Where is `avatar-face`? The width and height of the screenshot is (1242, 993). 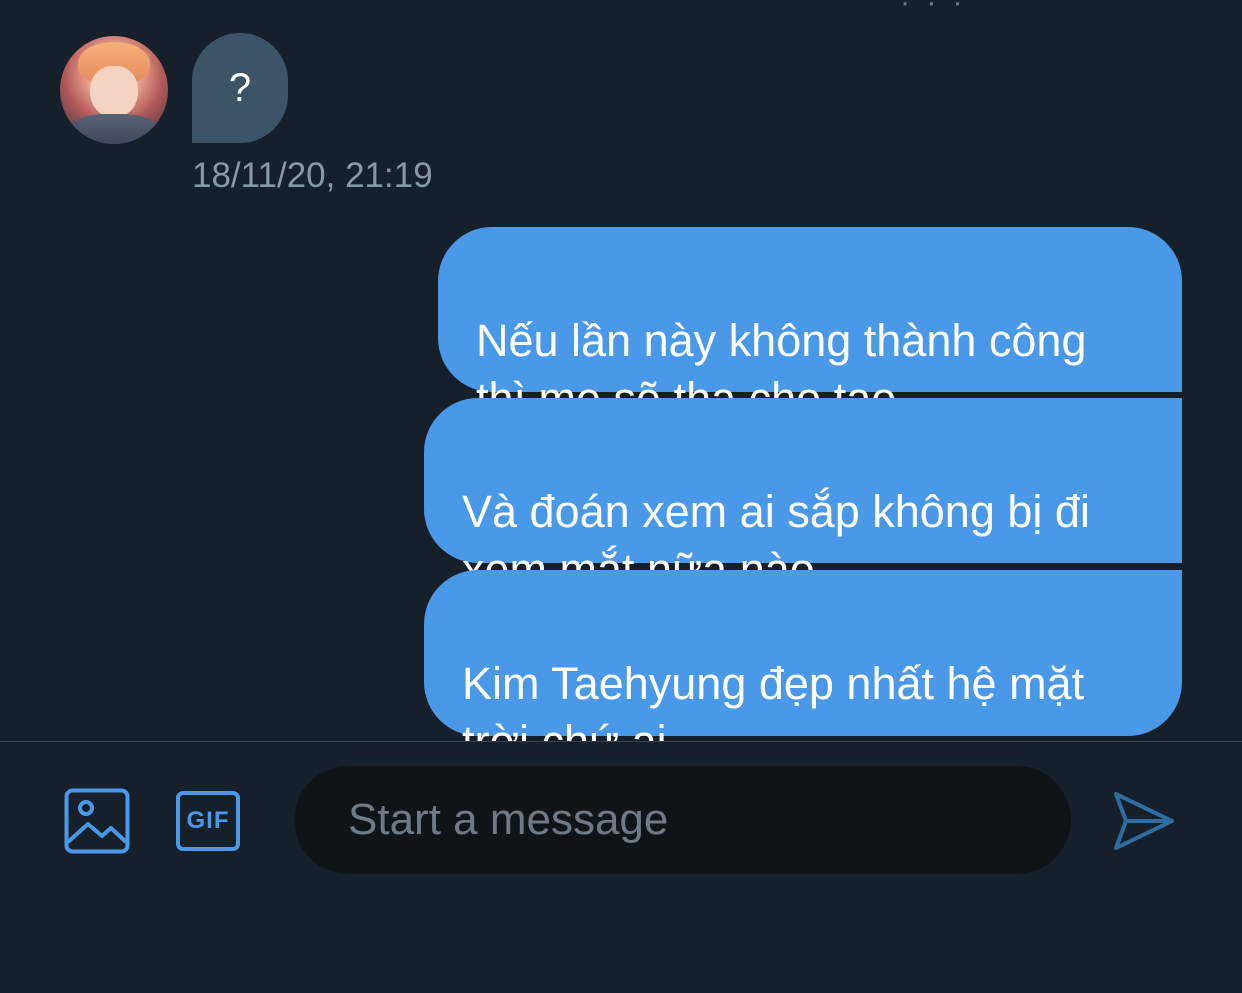 avatar-face is located at coordinates (114, 92).